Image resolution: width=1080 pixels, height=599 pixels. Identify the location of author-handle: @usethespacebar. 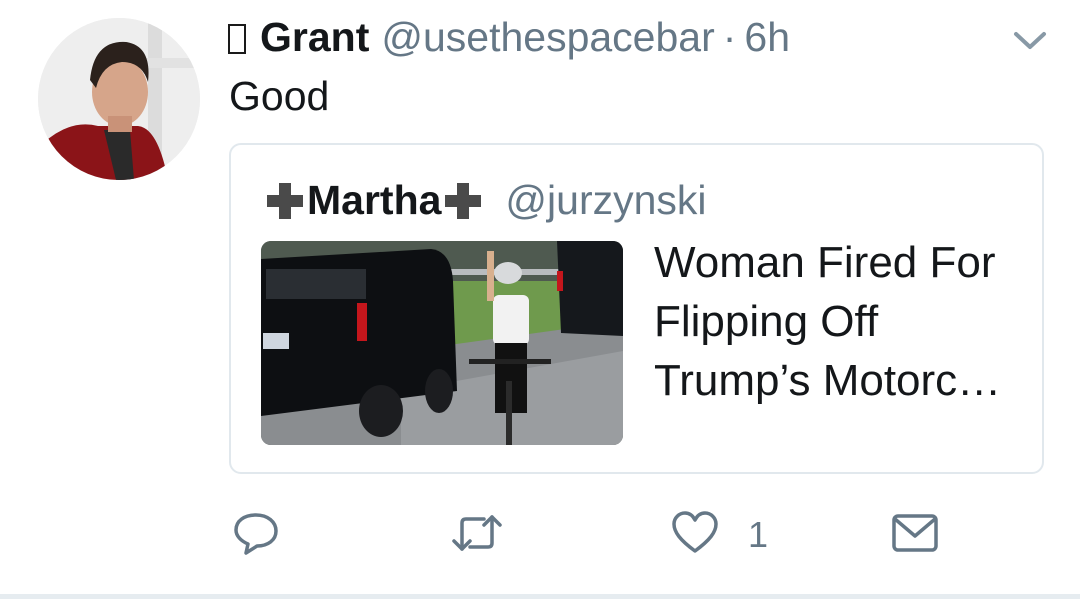
(547, 37).